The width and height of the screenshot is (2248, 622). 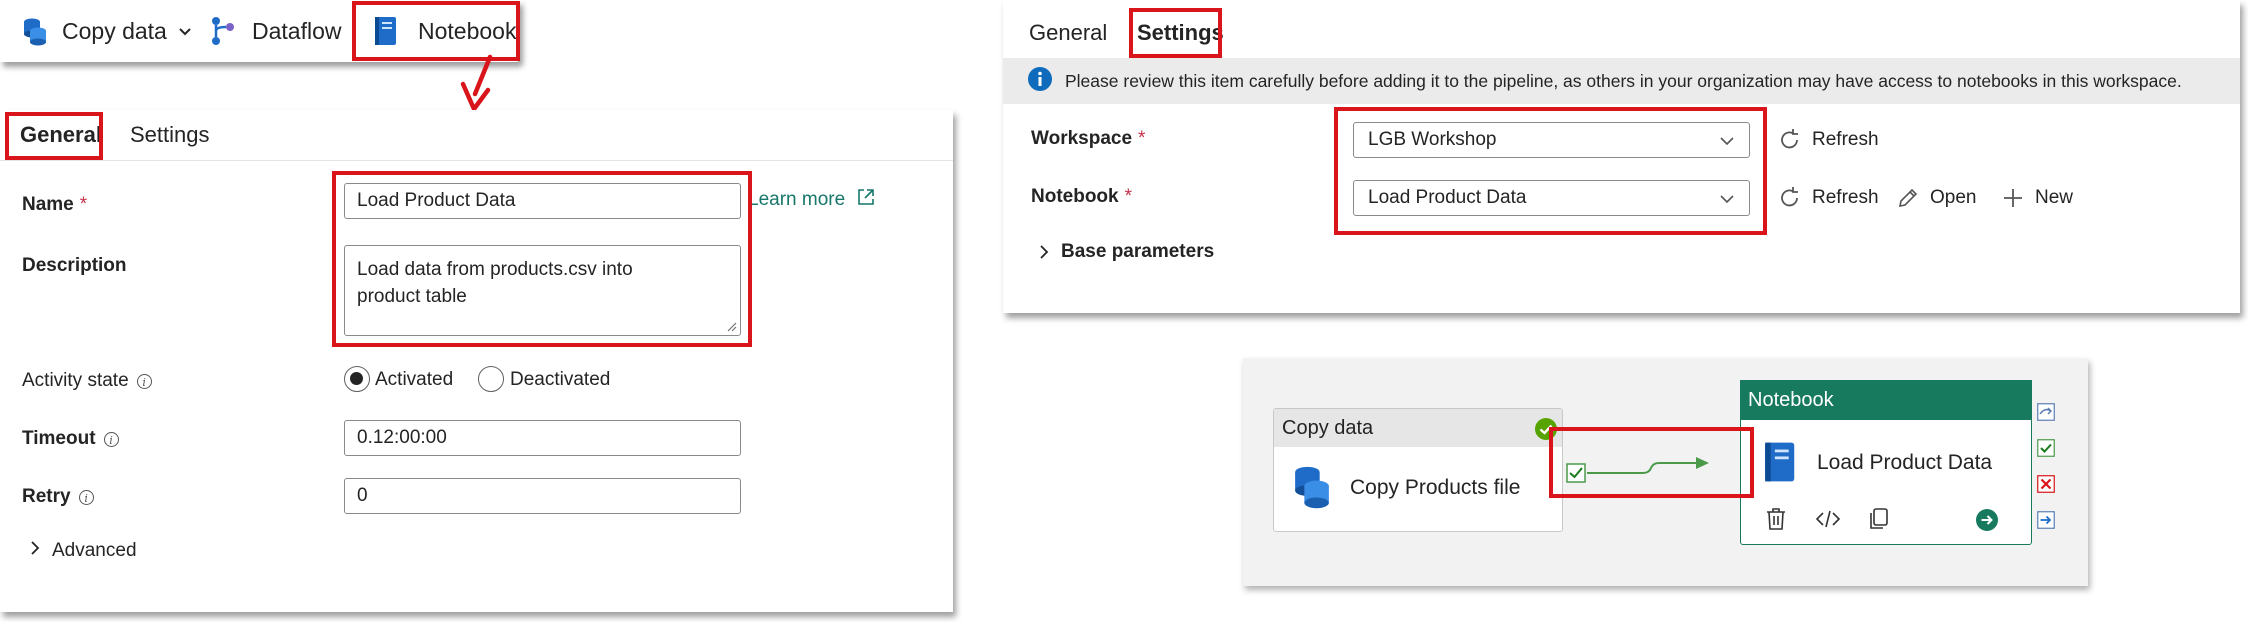 I want to click on code-icon, so click(x=1828, y=521).